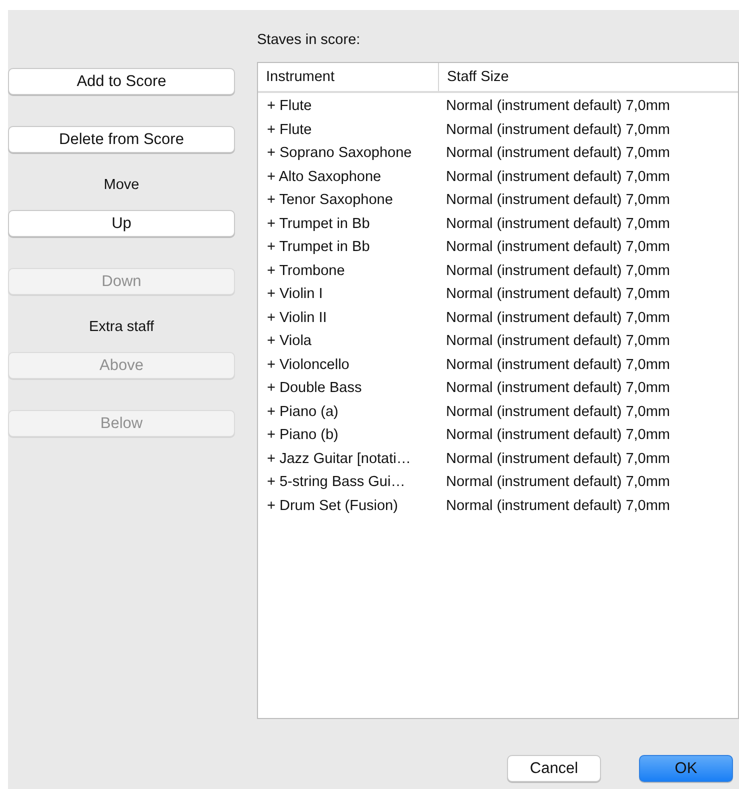  I want to click on ok-button: OK, so click(686, 768).